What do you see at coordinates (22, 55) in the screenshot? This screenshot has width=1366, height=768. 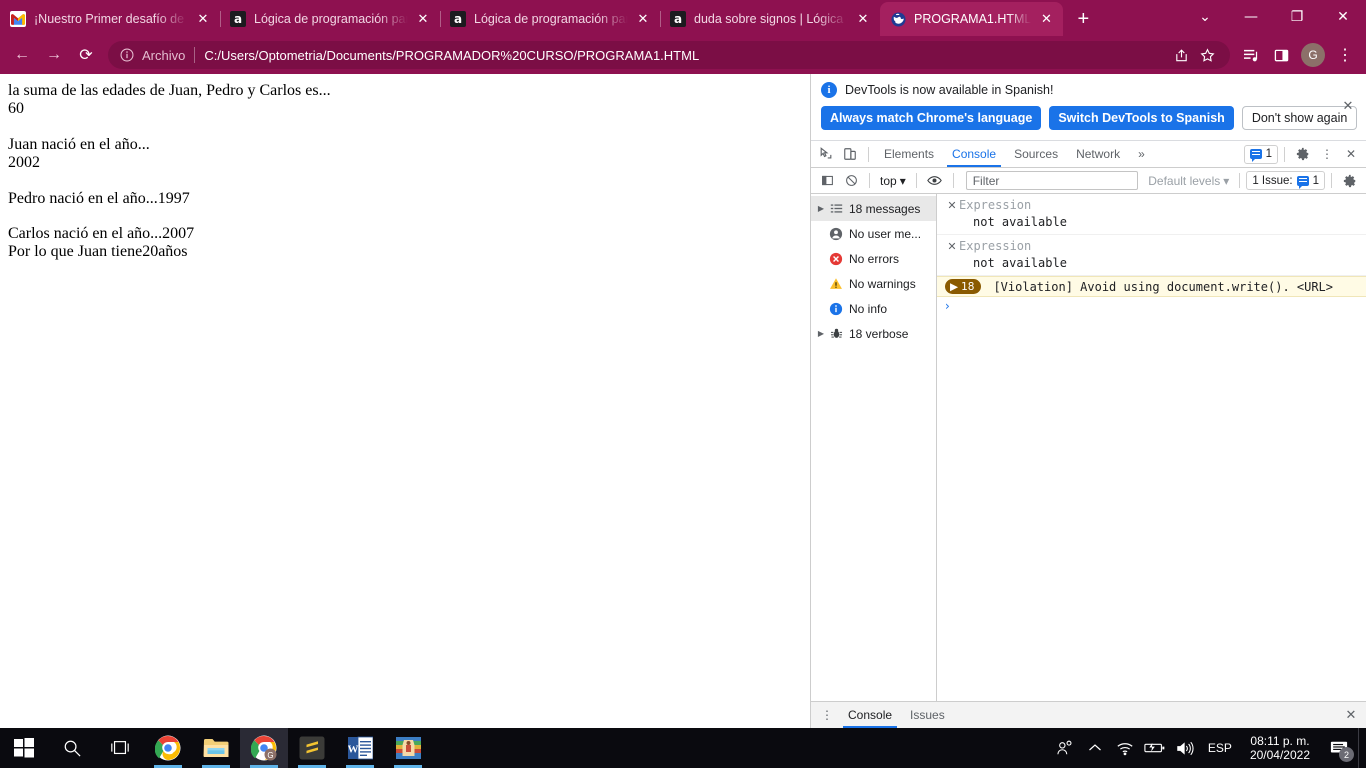 I see `back-icon: ←` at bounding box center [22, 55].